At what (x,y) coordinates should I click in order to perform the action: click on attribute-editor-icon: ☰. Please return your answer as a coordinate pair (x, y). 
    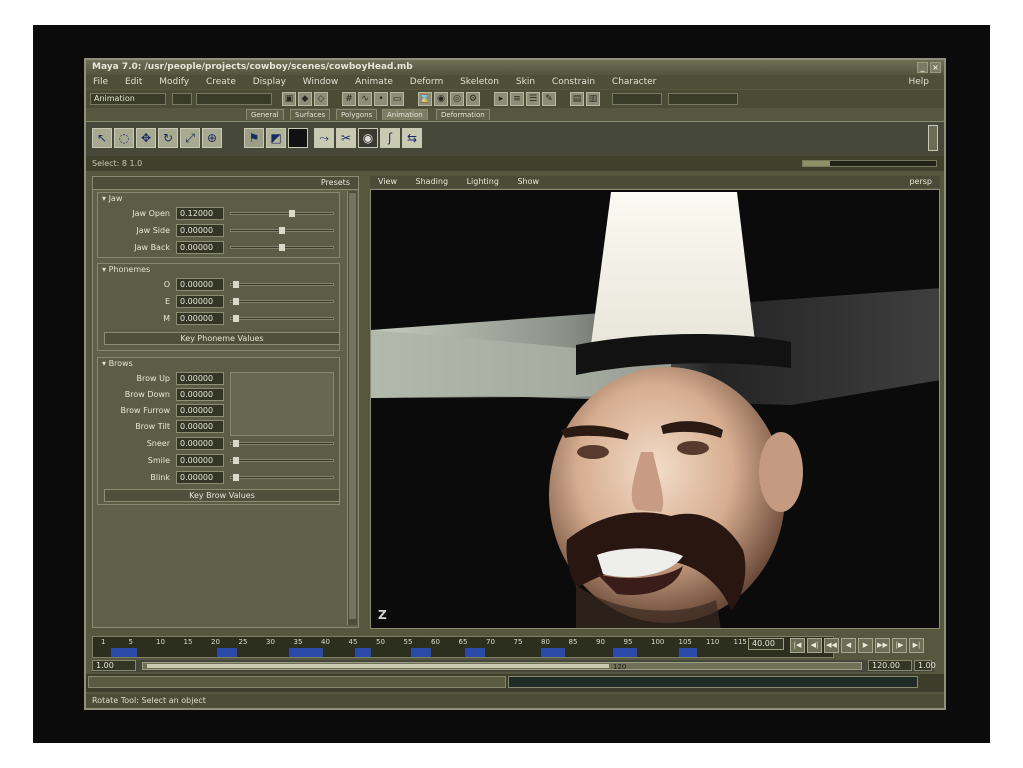
    Looking at the image, I should click on (533, 99).